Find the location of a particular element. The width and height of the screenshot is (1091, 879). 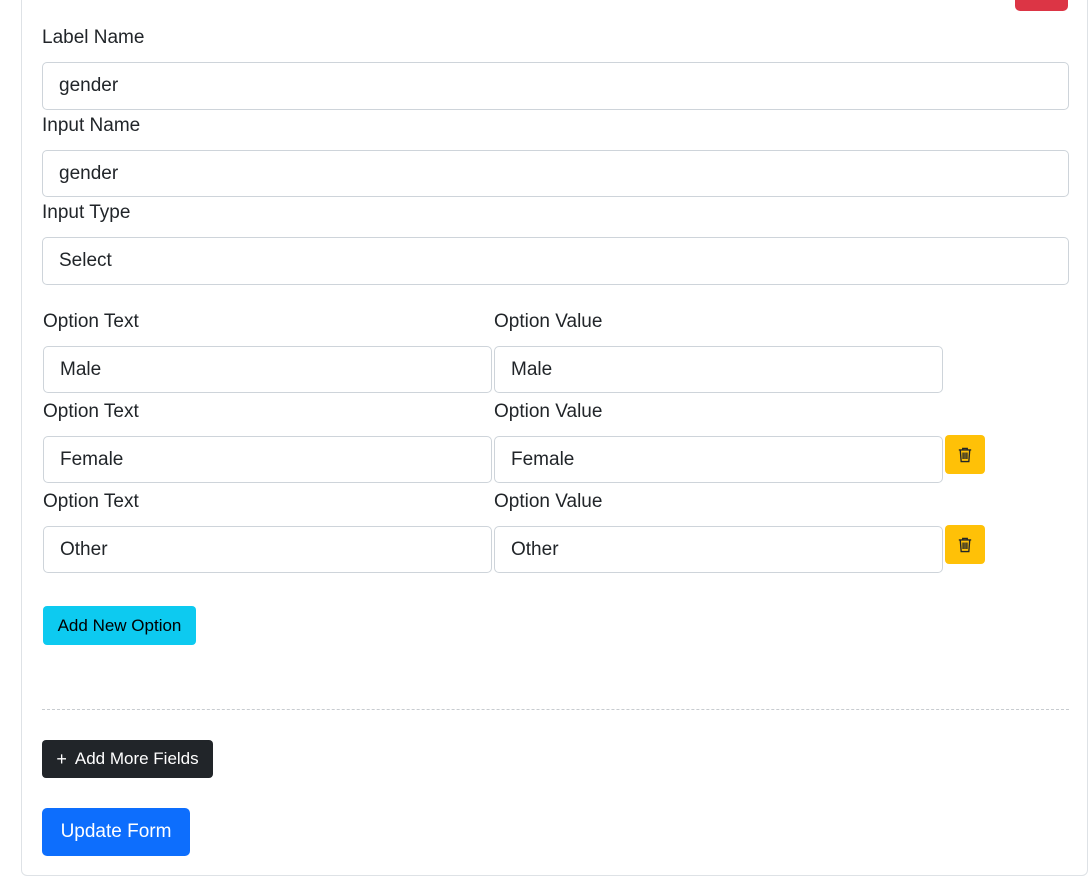

add-new-option-button: Add New Option is located at coordinates (119, 625).